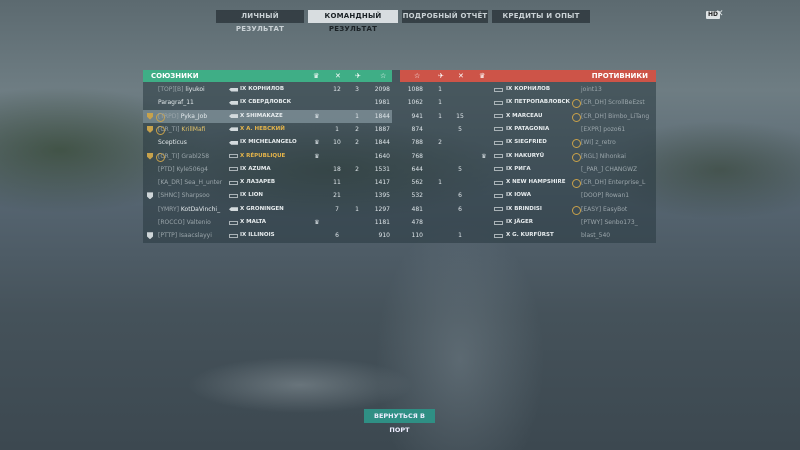 The width and height of the screenshot is (800, 450). What do you see at coordinates (382, 129) in the screenshot?
I see `xp-value: 1887` at bounding box center [382, 129].